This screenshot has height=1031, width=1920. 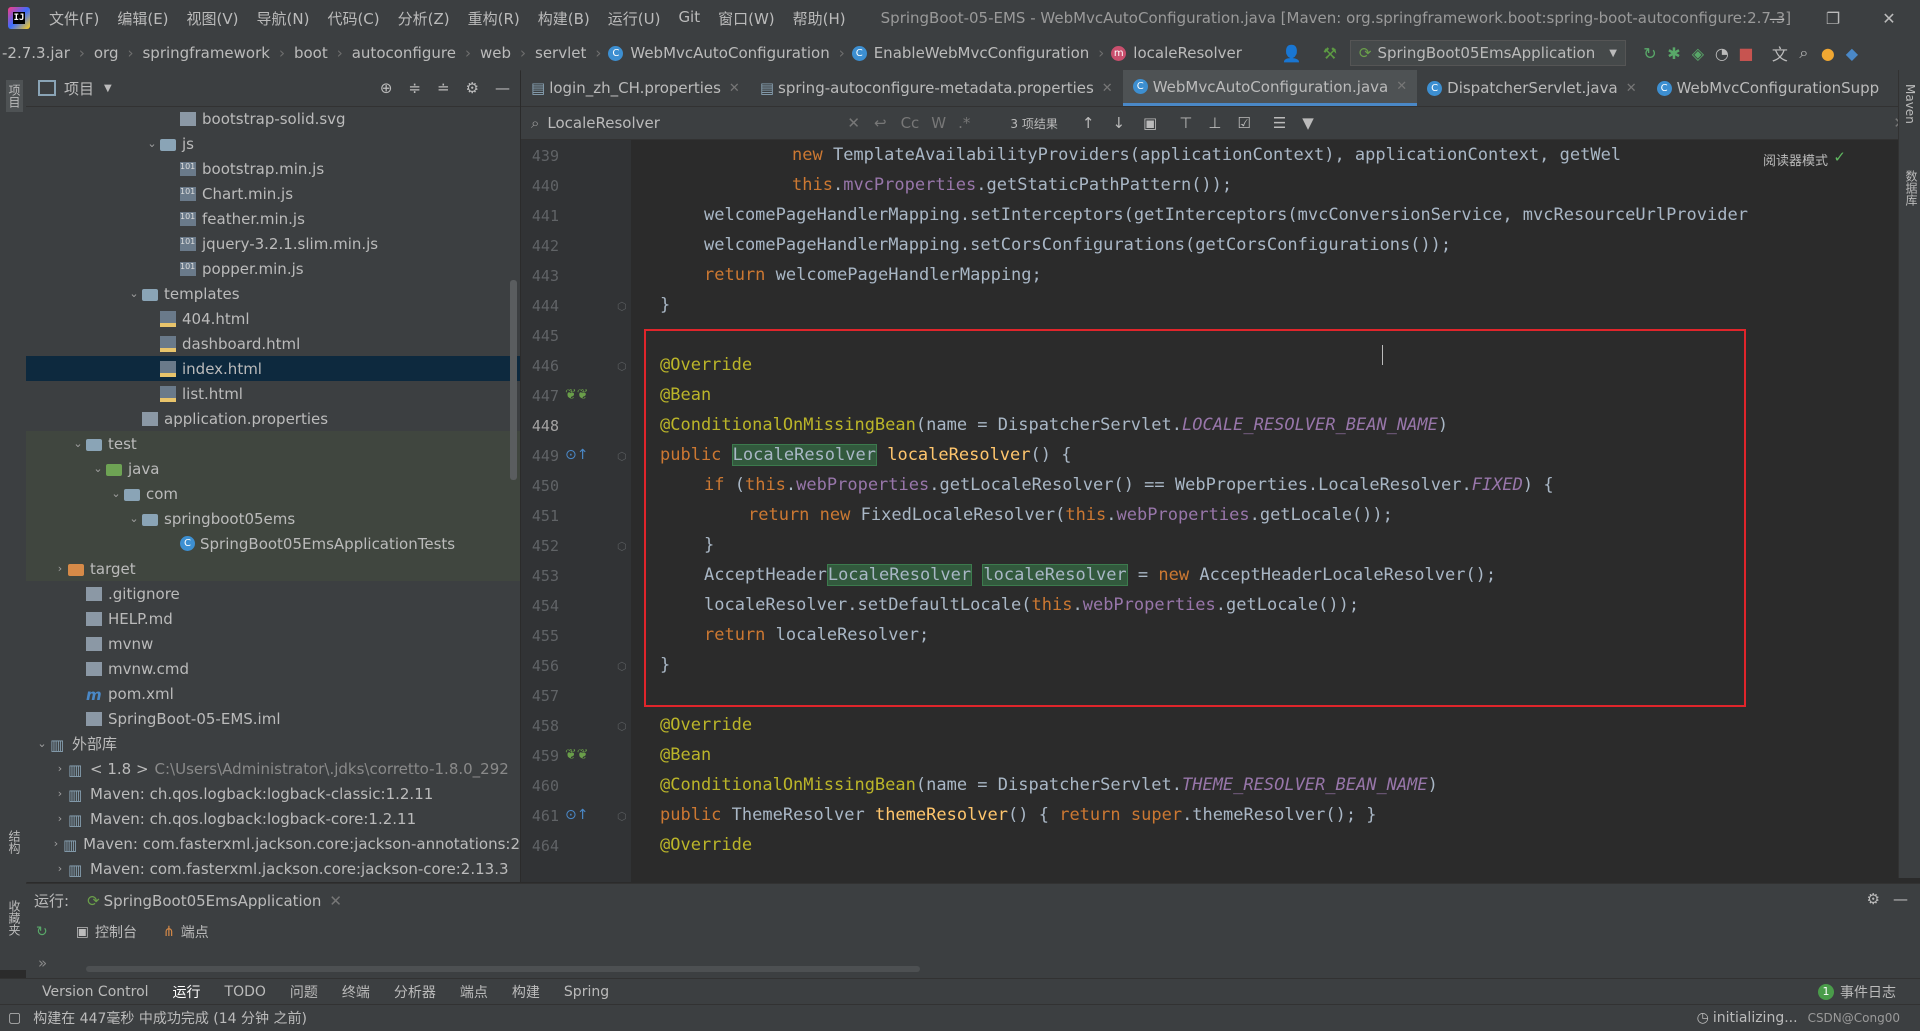 I want to click on tree-item: 101 bootstrap.min.js, so click(x=273, y=168).